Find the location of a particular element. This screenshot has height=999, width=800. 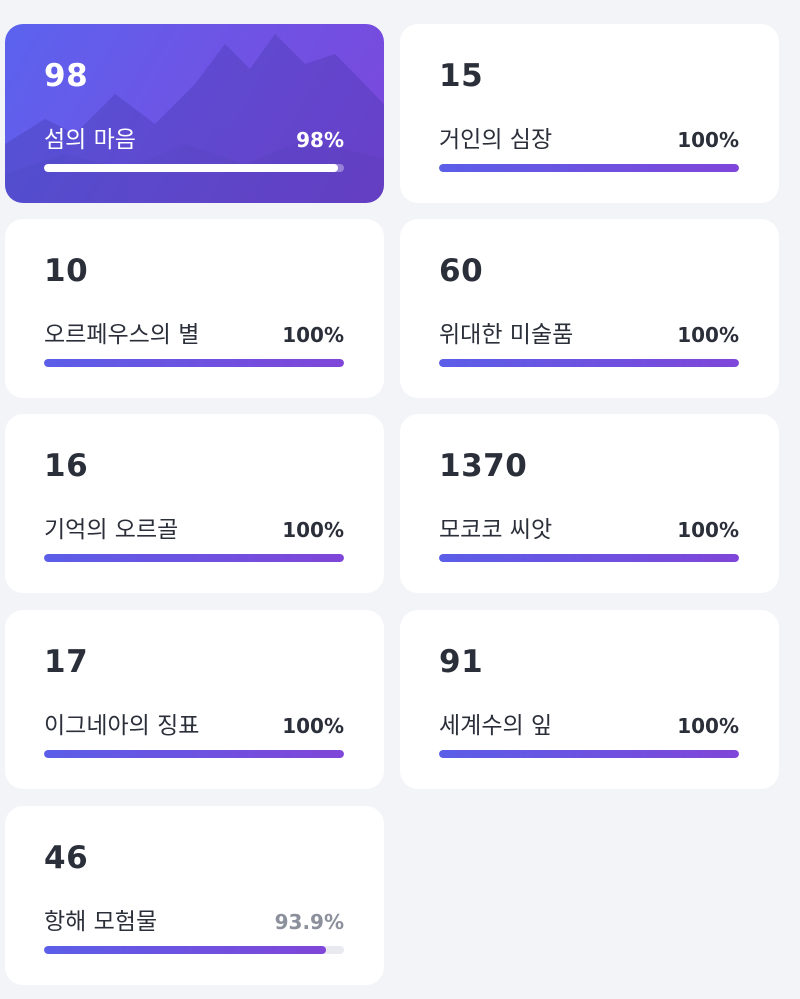

collectible-card-ignea-token: 17 이그네아의 징표 100% is located at coordinates (194, 699).